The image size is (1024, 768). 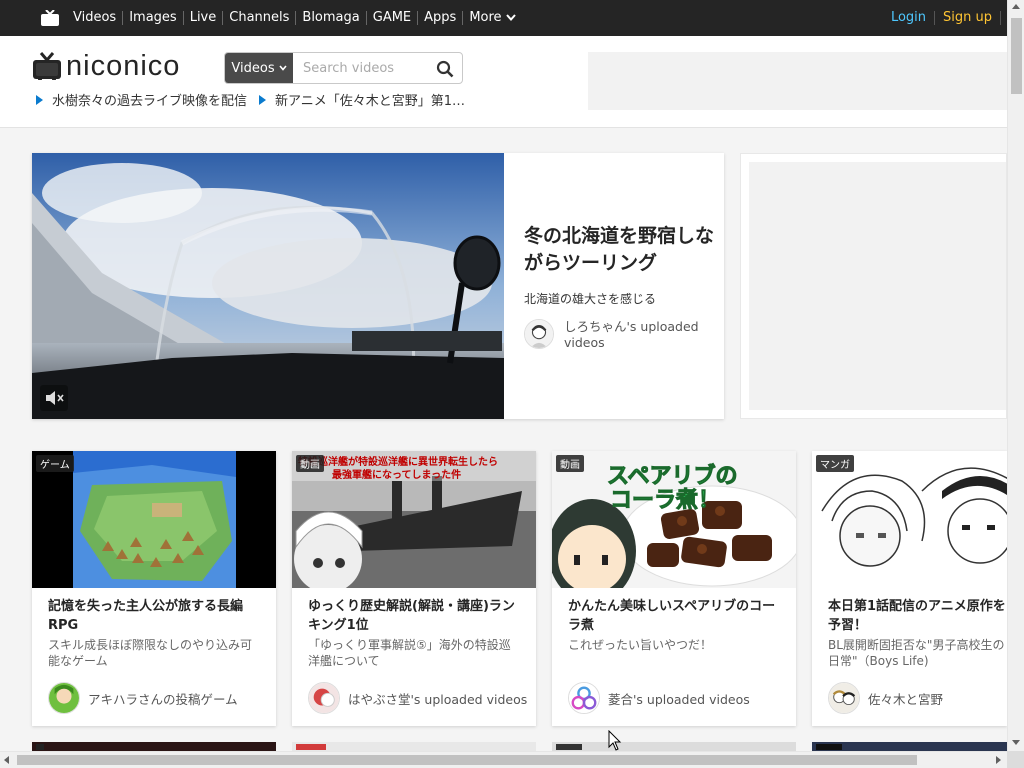 I want to click on thumbnail-caption: 特設巡洋艦が特設巡洋艦に異世界転生したら, so click(x=398, y=461).